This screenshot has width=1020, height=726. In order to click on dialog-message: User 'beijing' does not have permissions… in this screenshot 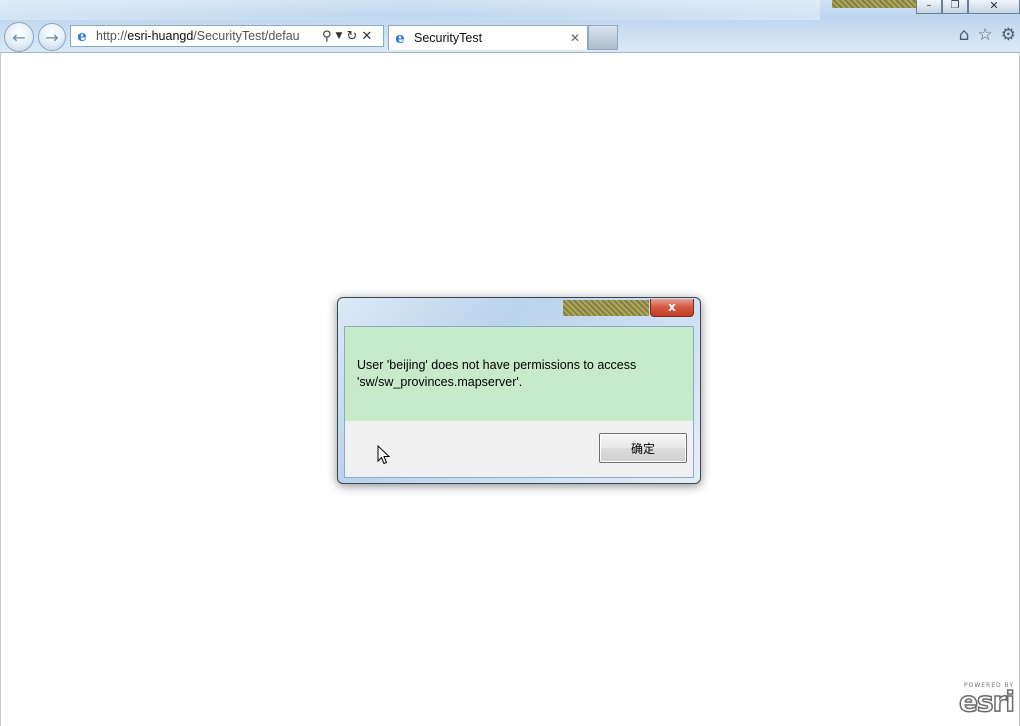, I will do `click(497, 373)`.